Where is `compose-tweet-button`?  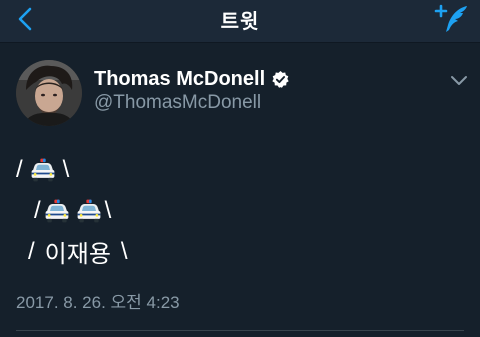
compose-tweet-button is located at coordinates (452, 19).